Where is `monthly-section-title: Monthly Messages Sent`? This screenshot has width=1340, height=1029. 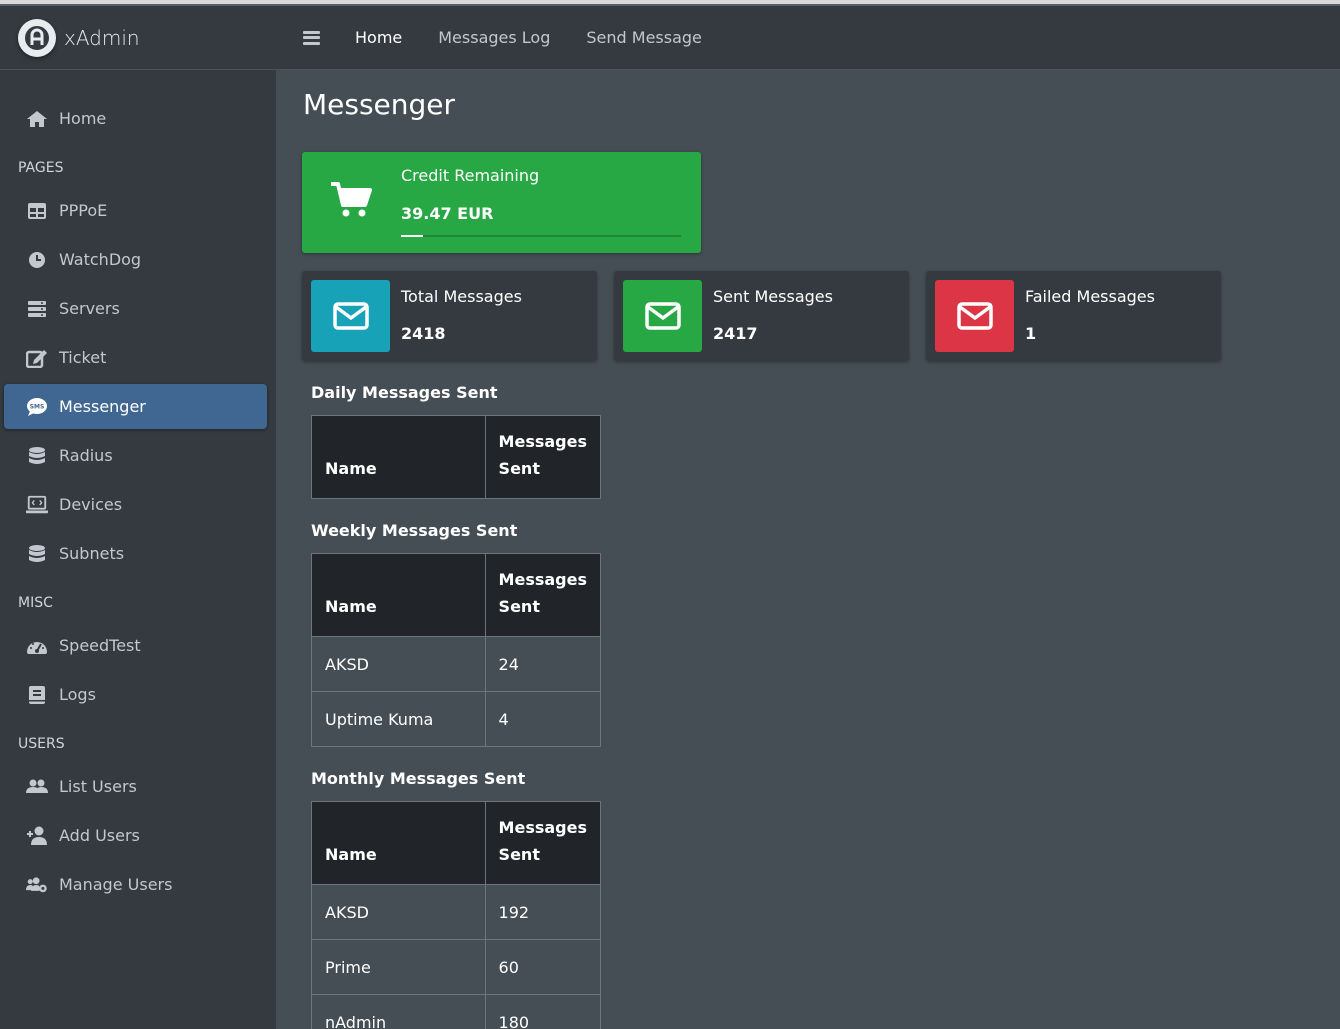 monthly-section-title: Monthly Messages Sent is located at coordinates (418, 778).